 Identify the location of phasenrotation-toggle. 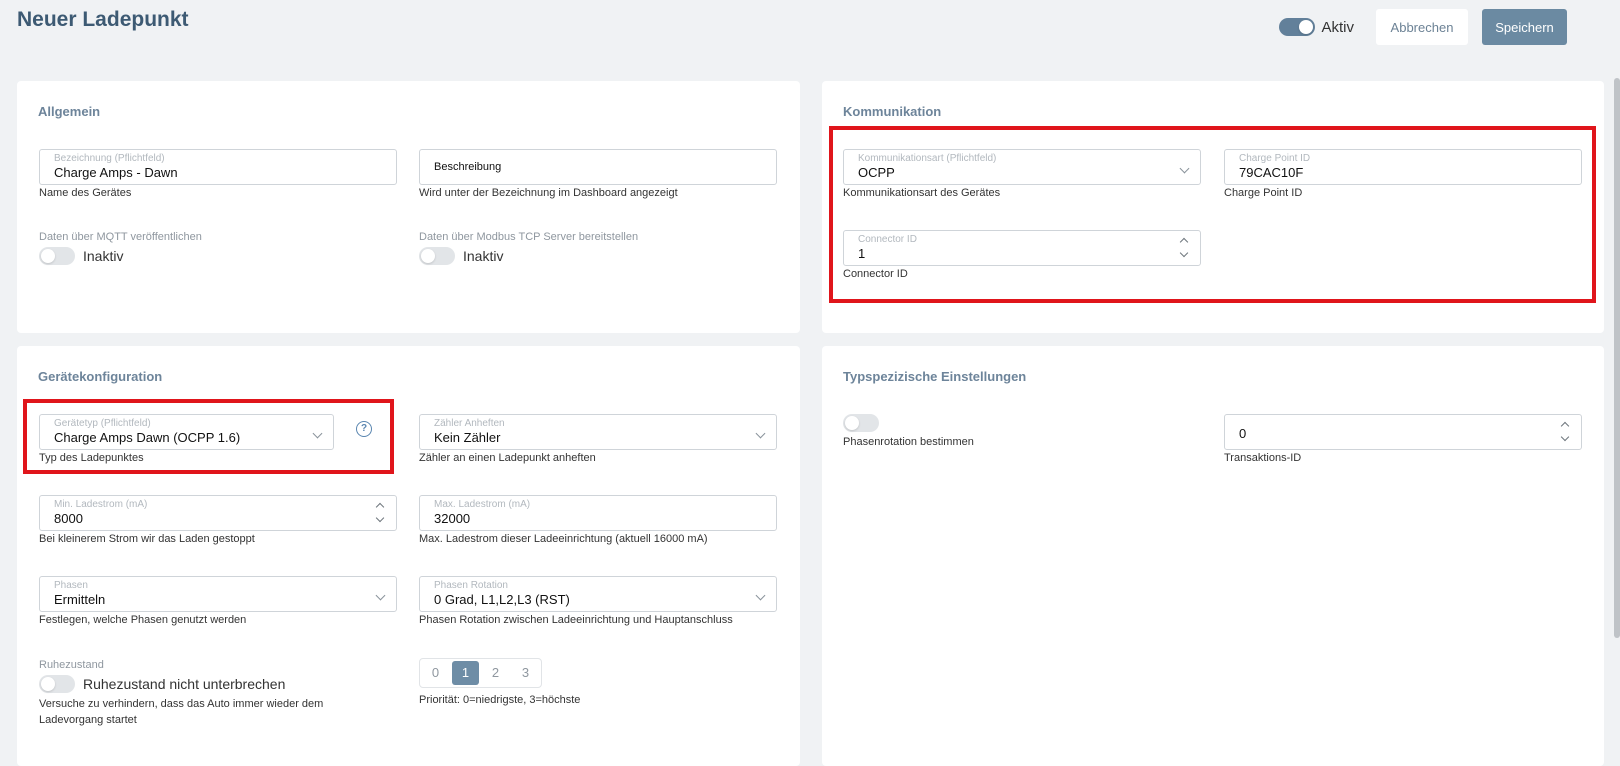
(861, 423).